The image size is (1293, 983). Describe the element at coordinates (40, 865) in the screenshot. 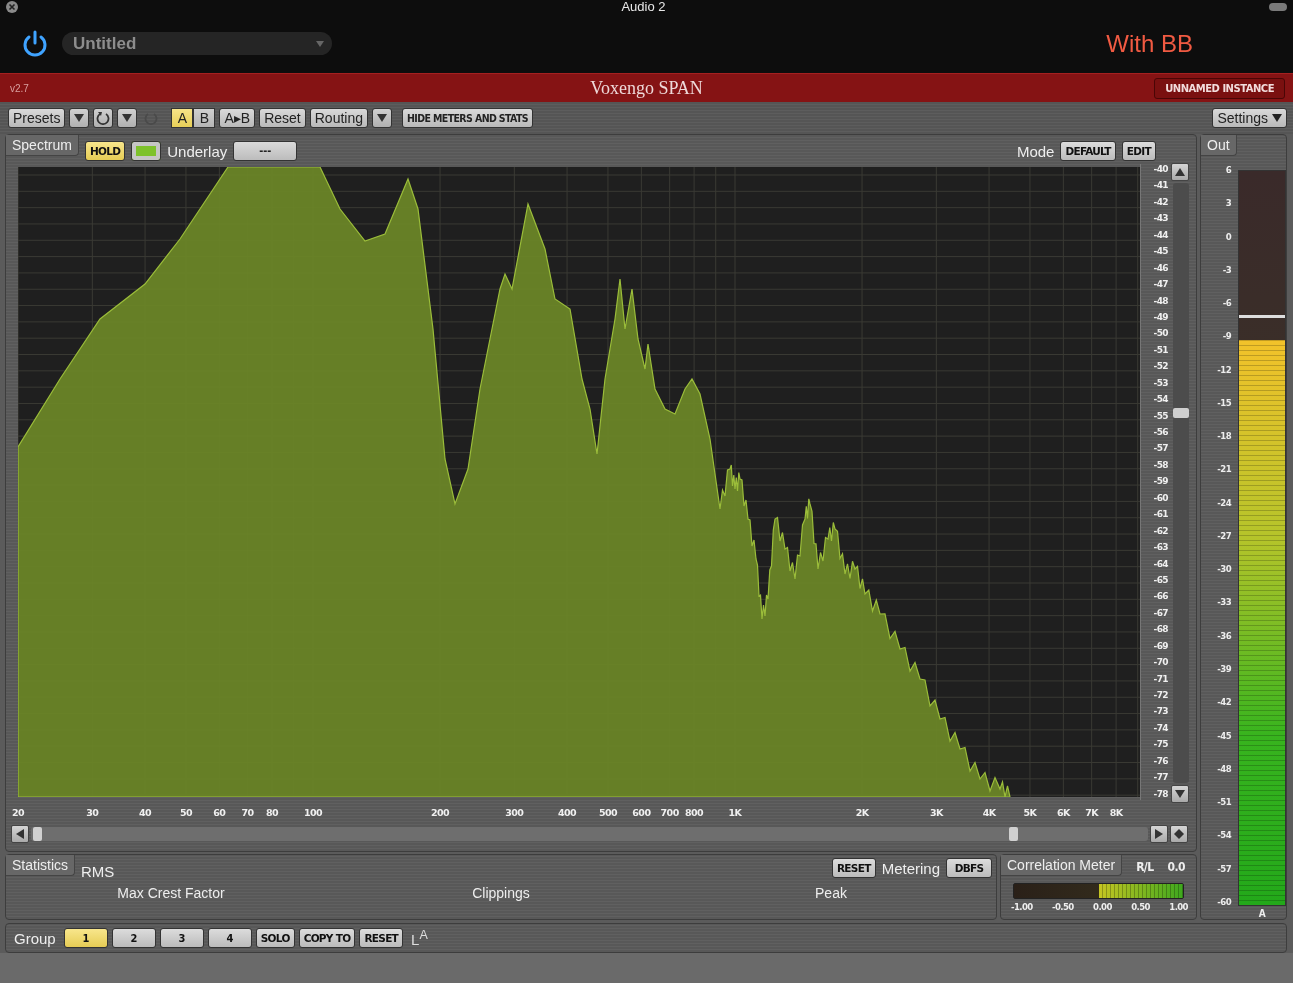

I see `statistics-tab: Statistics` at that location.